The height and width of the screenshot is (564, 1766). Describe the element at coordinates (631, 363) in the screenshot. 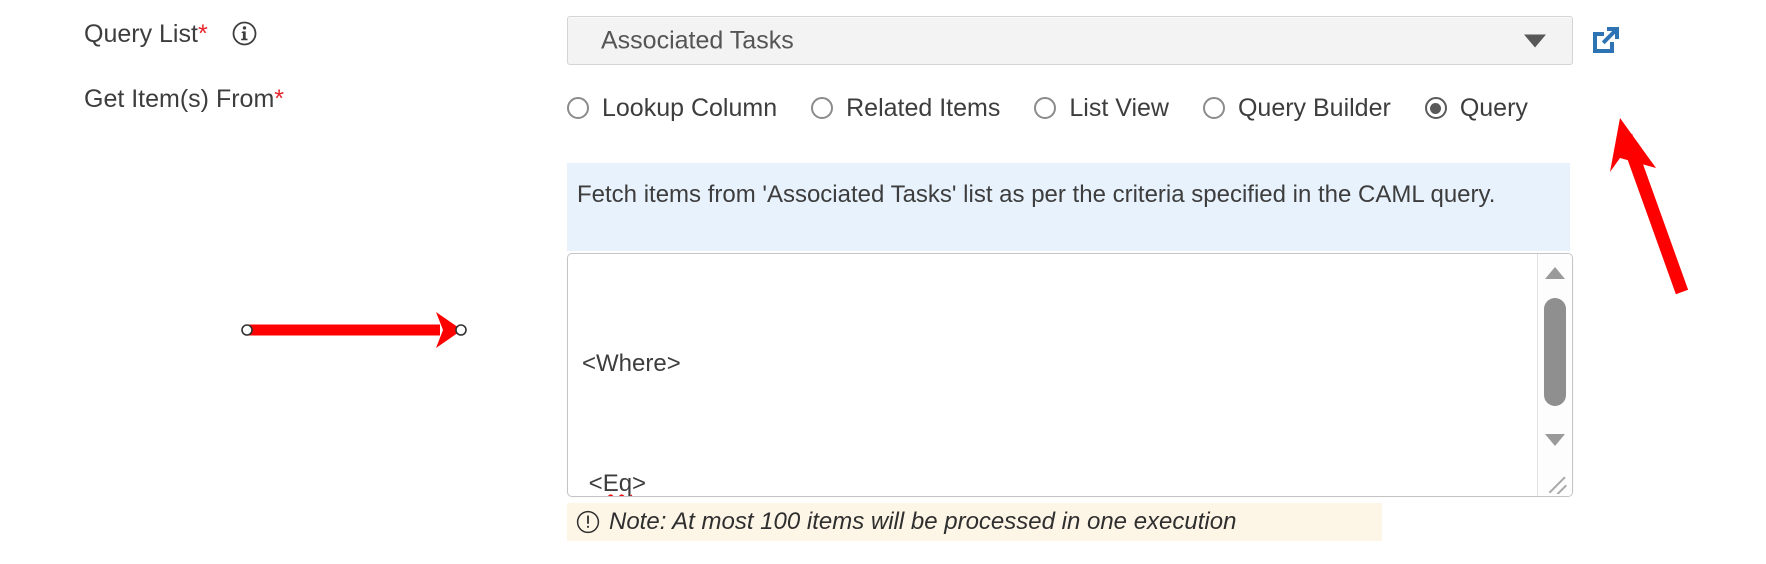

I see `caml-line: <Where>` at that location.